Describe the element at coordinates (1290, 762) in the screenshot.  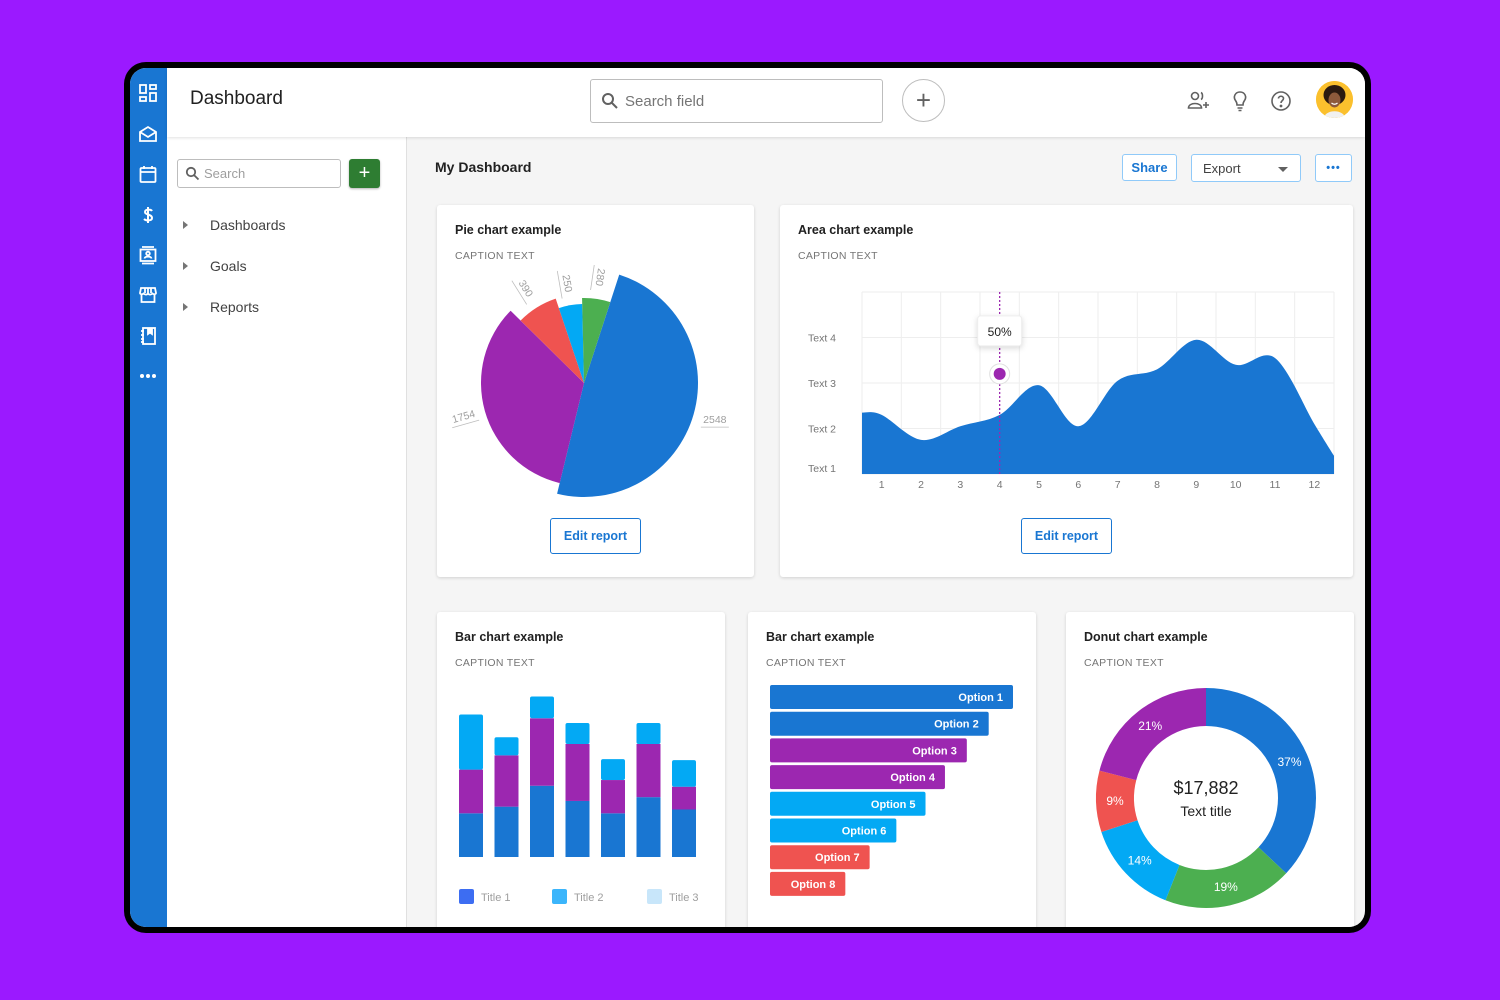
I see `donut-slice-label: 37%` at that location.